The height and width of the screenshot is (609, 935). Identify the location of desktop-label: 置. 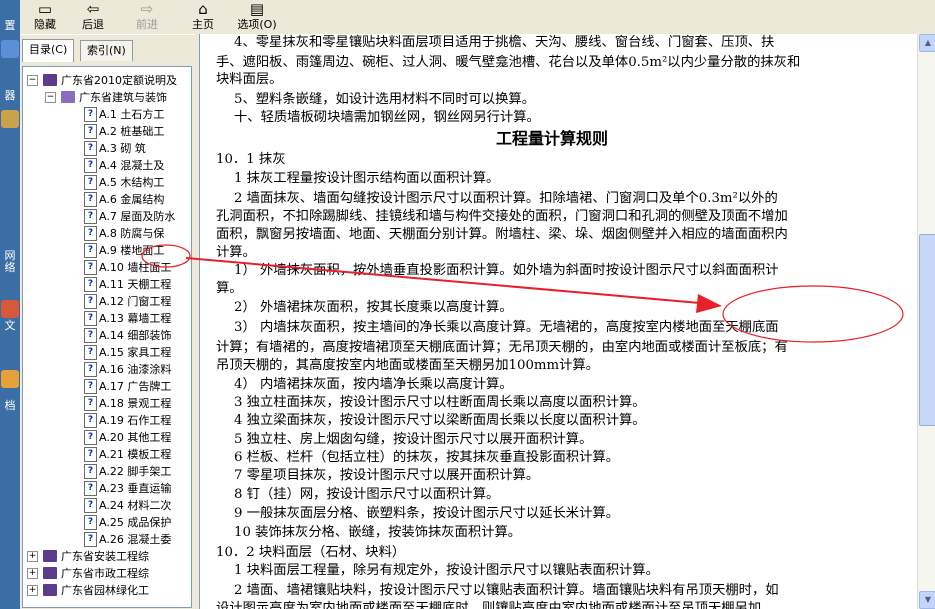
(10, 25).